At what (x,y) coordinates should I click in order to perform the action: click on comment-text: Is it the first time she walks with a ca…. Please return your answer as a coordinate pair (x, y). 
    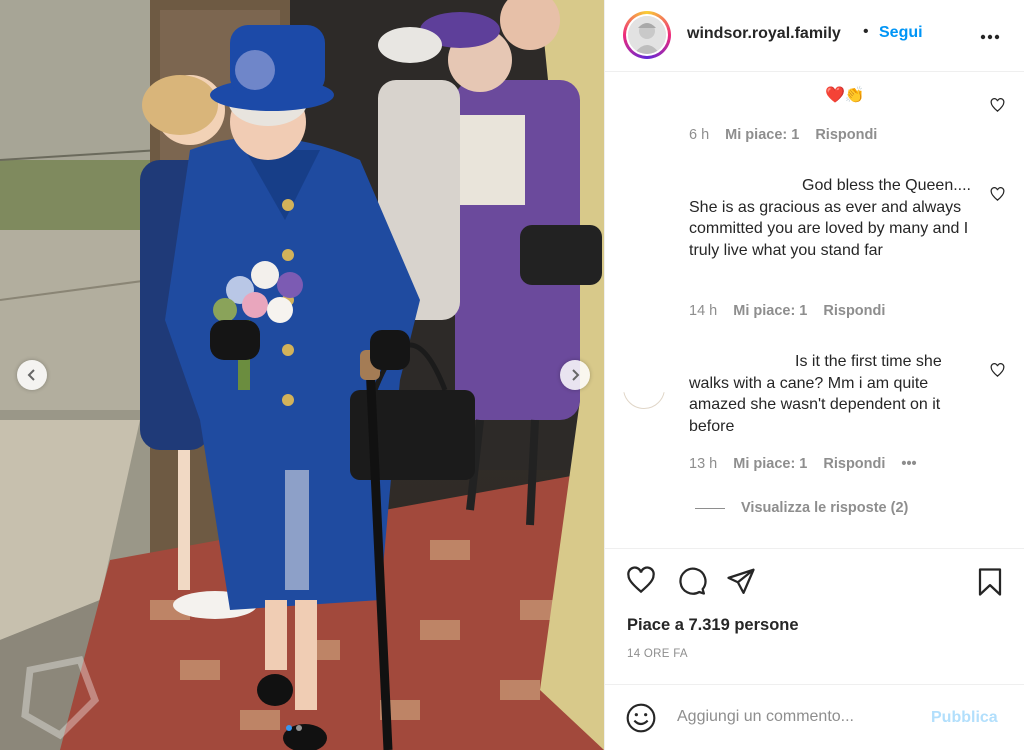
    Looking at the image, I should click on (815, 394).